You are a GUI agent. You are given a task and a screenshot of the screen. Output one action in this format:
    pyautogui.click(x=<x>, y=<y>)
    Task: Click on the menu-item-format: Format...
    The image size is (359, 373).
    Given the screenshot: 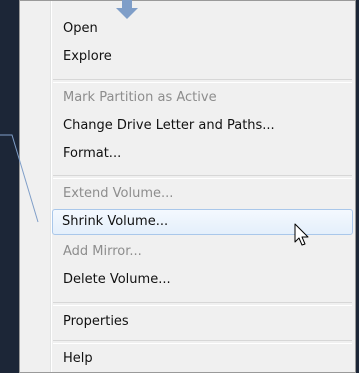 What is the action you would take?
    pyautogui.click(x=202, y=154)
    